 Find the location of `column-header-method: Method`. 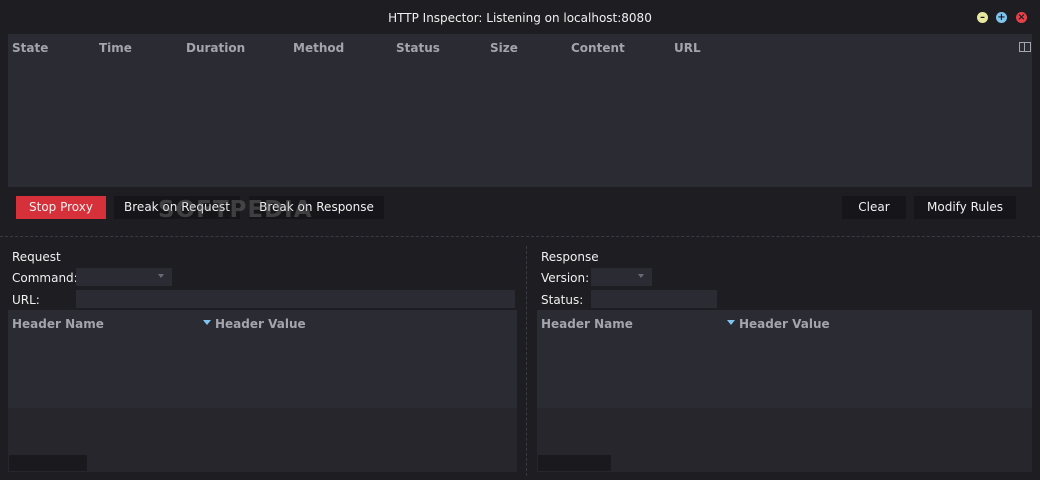

column-header-method: Method is located at coordinates (318, 48).